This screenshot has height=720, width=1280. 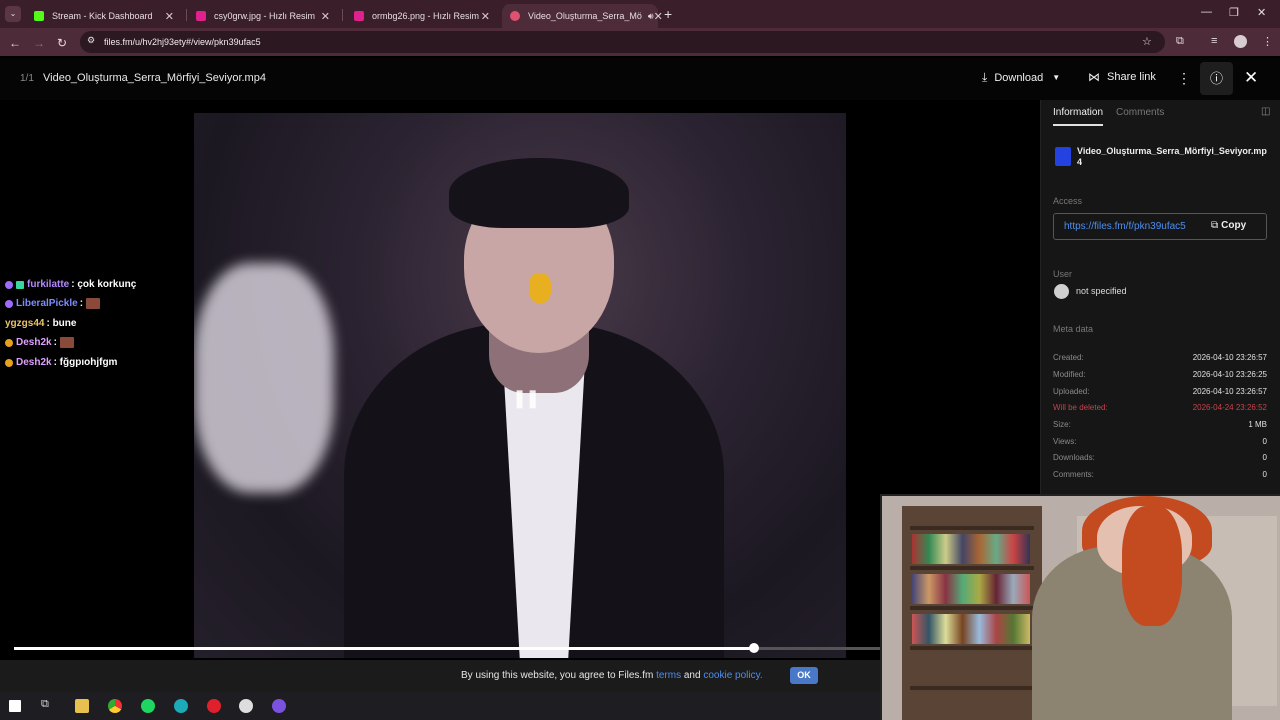 What do you see at coordinates (1101, 291) in the screenshot?
I see `user-value: not specified` at bounding box center [1101, 291].